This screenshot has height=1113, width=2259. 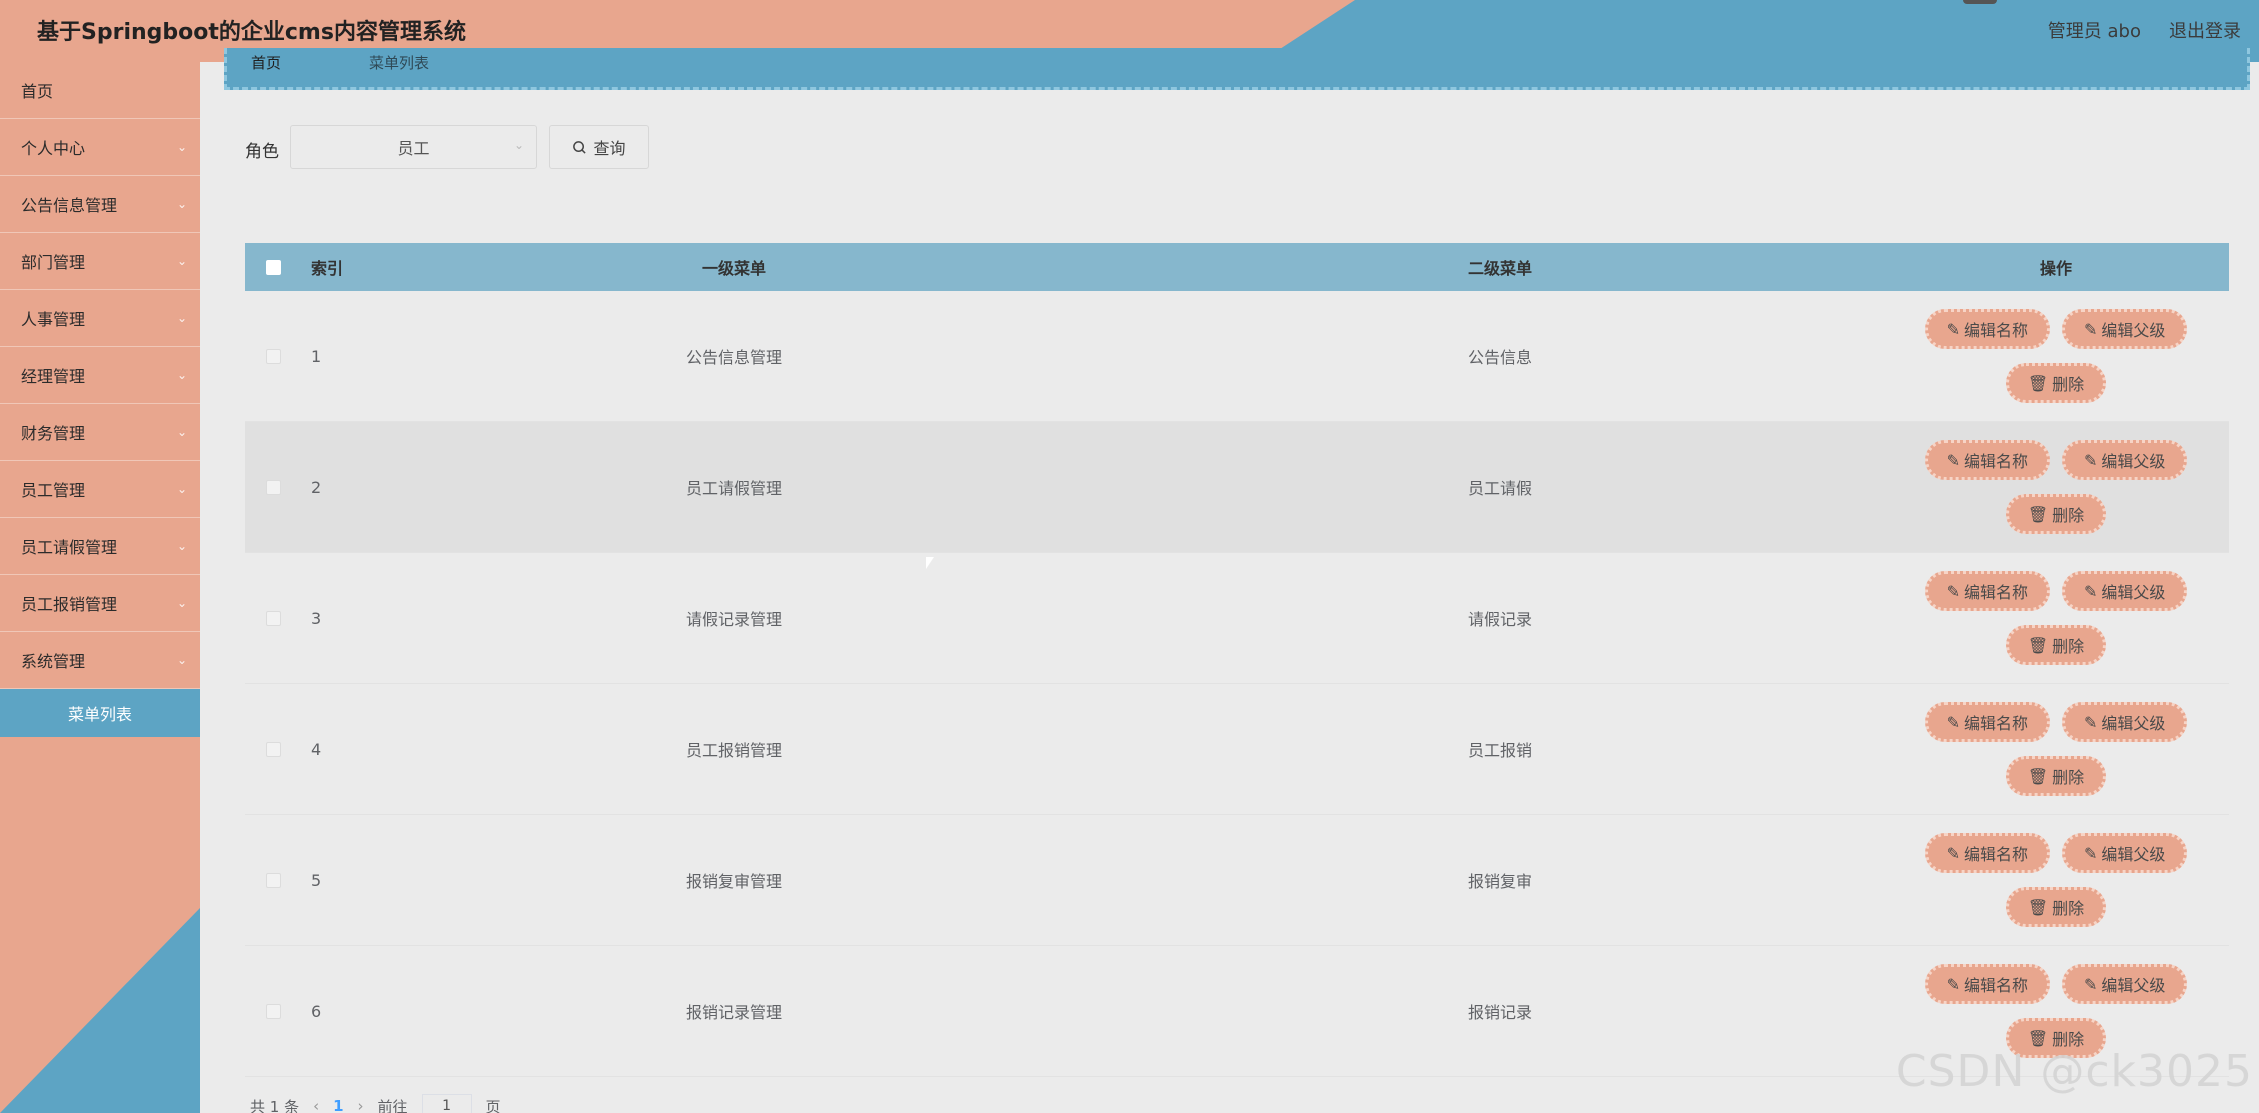 I want to click on sidebar-item: 部门管理 ⌄, so click(x=100, y=261).